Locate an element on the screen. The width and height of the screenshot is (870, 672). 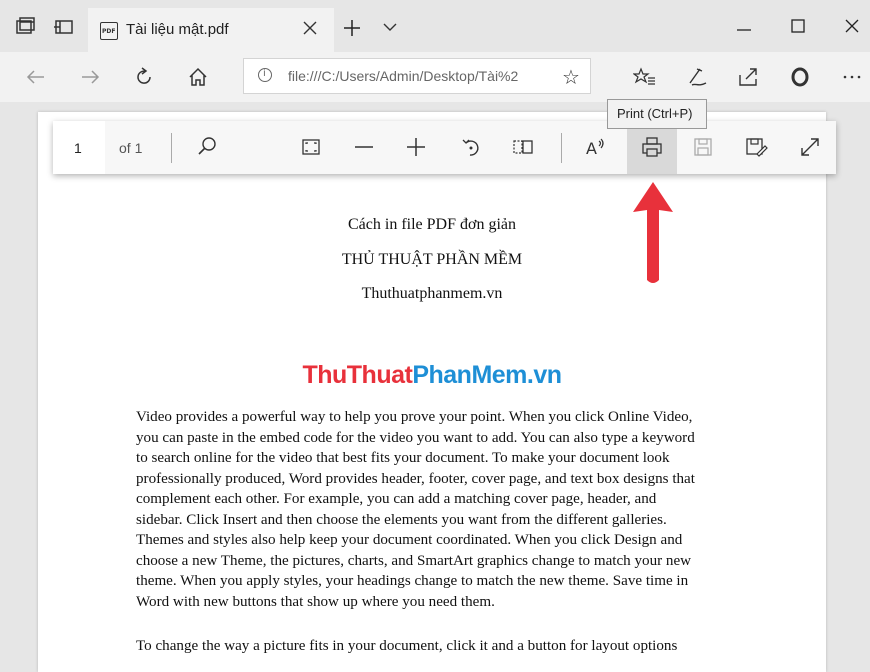
doc-heading-3: Thuthuatphanmem.vn is located at coordinates (432, 293).